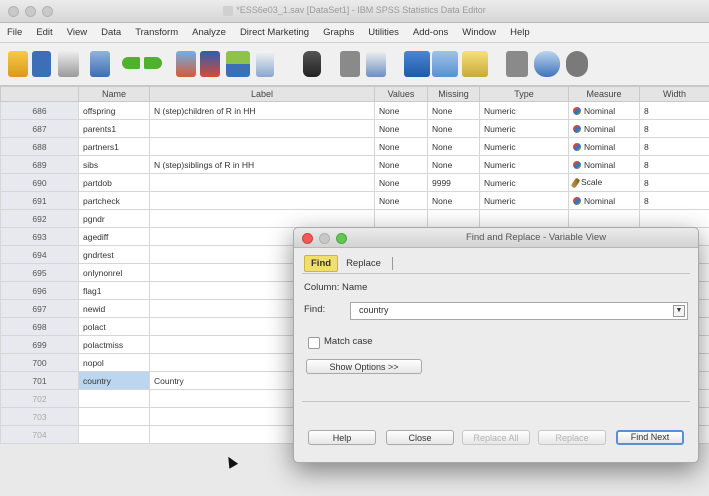 Image resolution: width=709 pixels, height=496 pixels. What do you see at coordinates (114, 218) in the screenshot?
I see `cell-name: pgndr` at bounding box center [114, 218].